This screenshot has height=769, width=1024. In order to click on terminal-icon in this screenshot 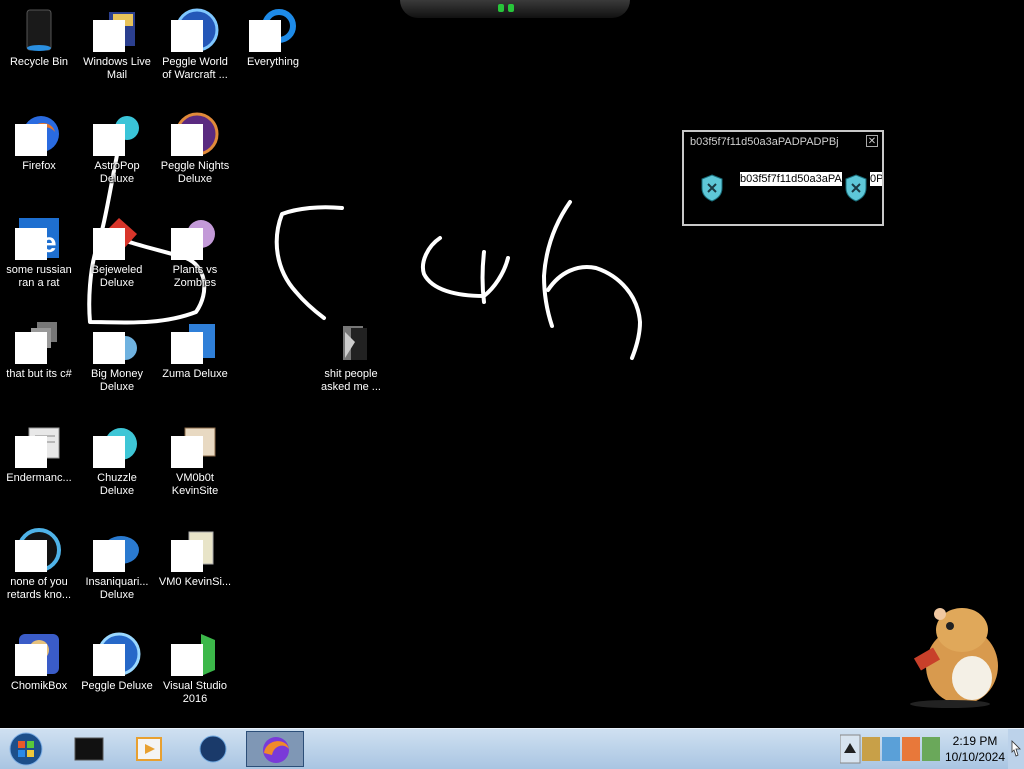, I will do `click(89, 749)`.